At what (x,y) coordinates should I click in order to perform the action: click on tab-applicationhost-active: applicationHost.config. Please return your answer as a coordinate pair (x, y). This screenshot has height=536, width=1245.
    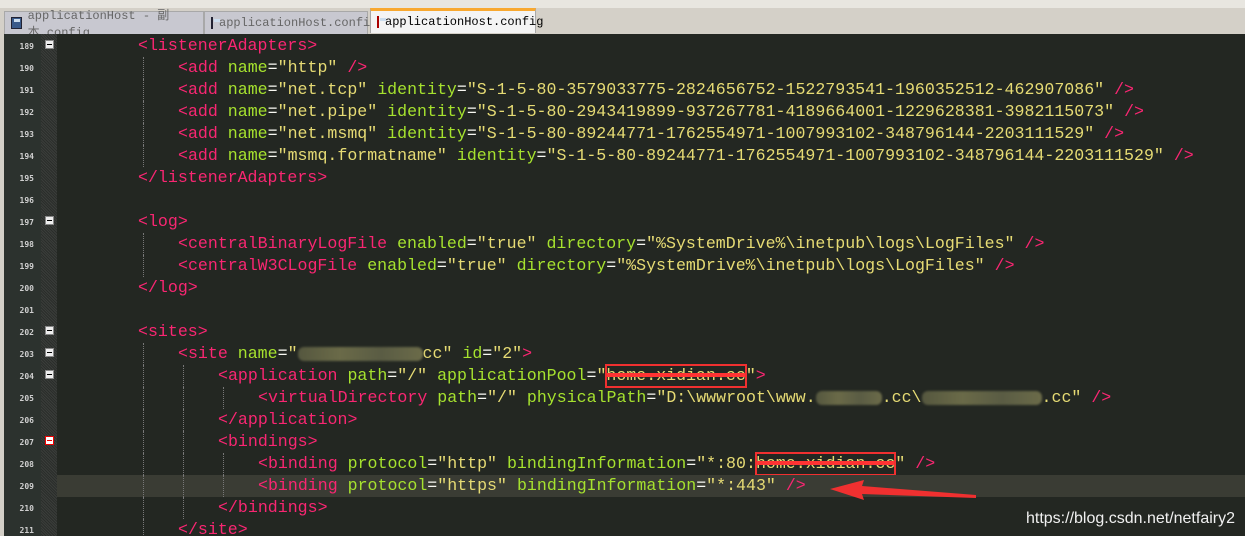
    Looking at the image, I should click on (456, 20).